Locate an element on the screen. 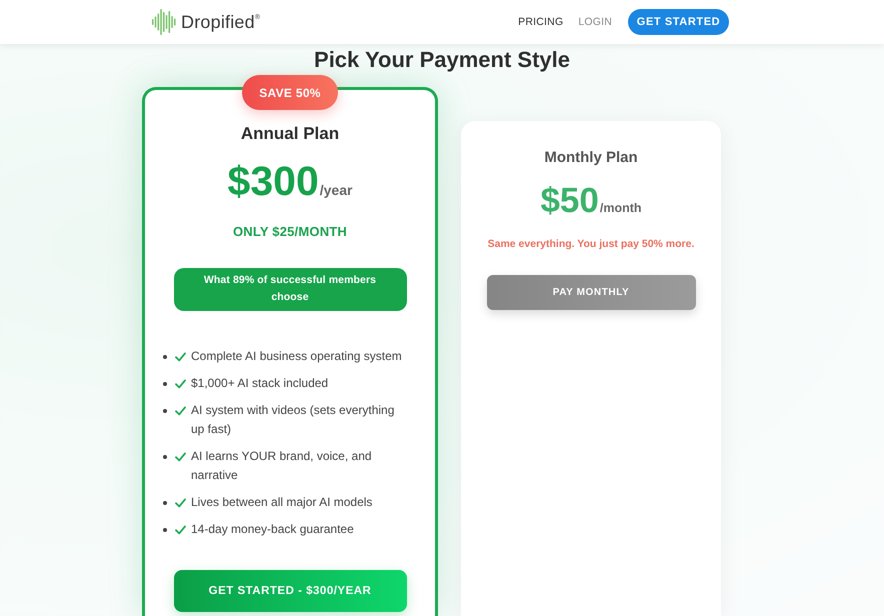  price-amount: $50 is located at coordinates (569, 201).